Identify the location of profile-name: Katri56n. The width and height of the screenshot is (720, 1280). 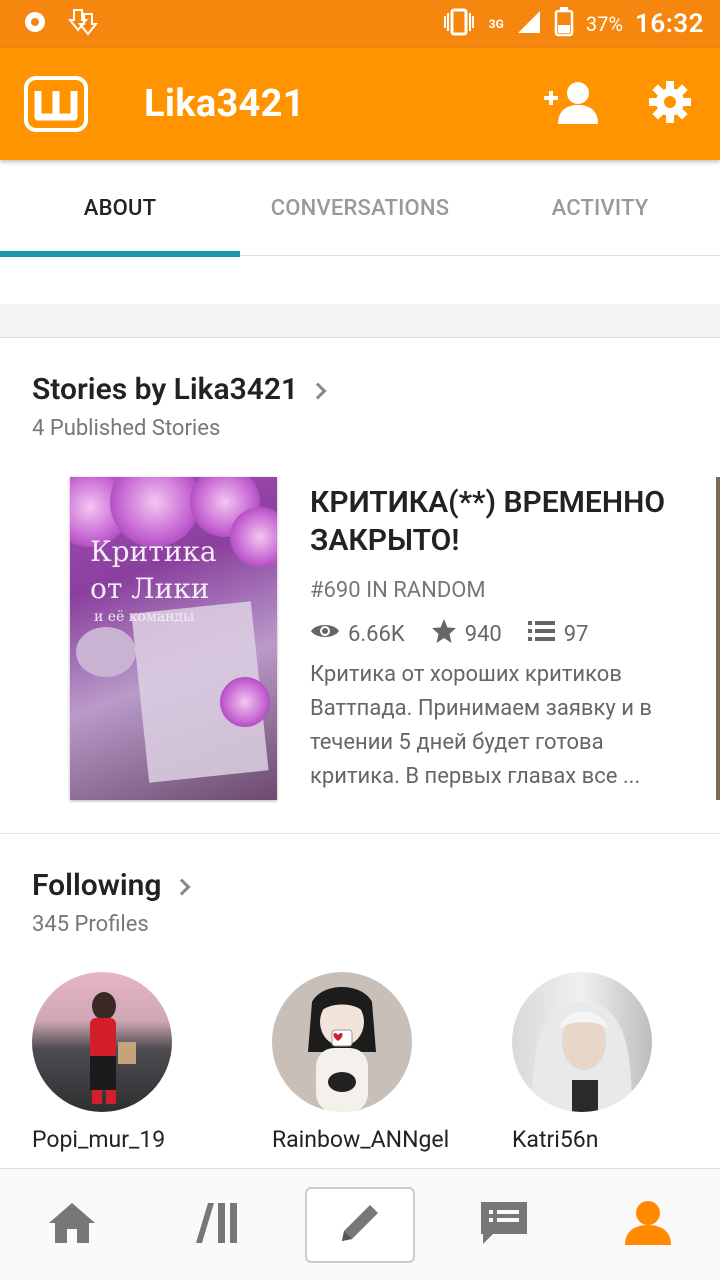
(555, 1139).